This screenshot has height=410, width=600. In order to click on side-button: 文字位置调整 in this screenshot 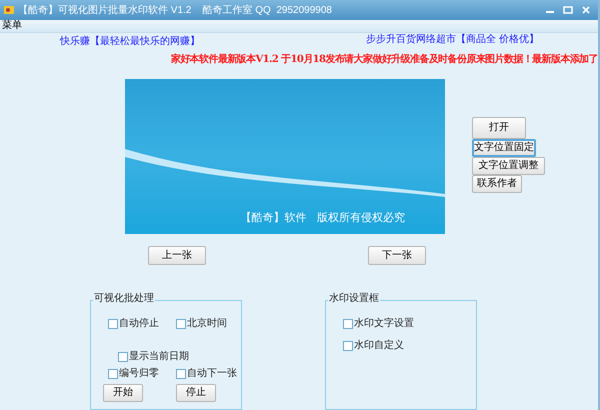, I will do `click(508, 166)`.